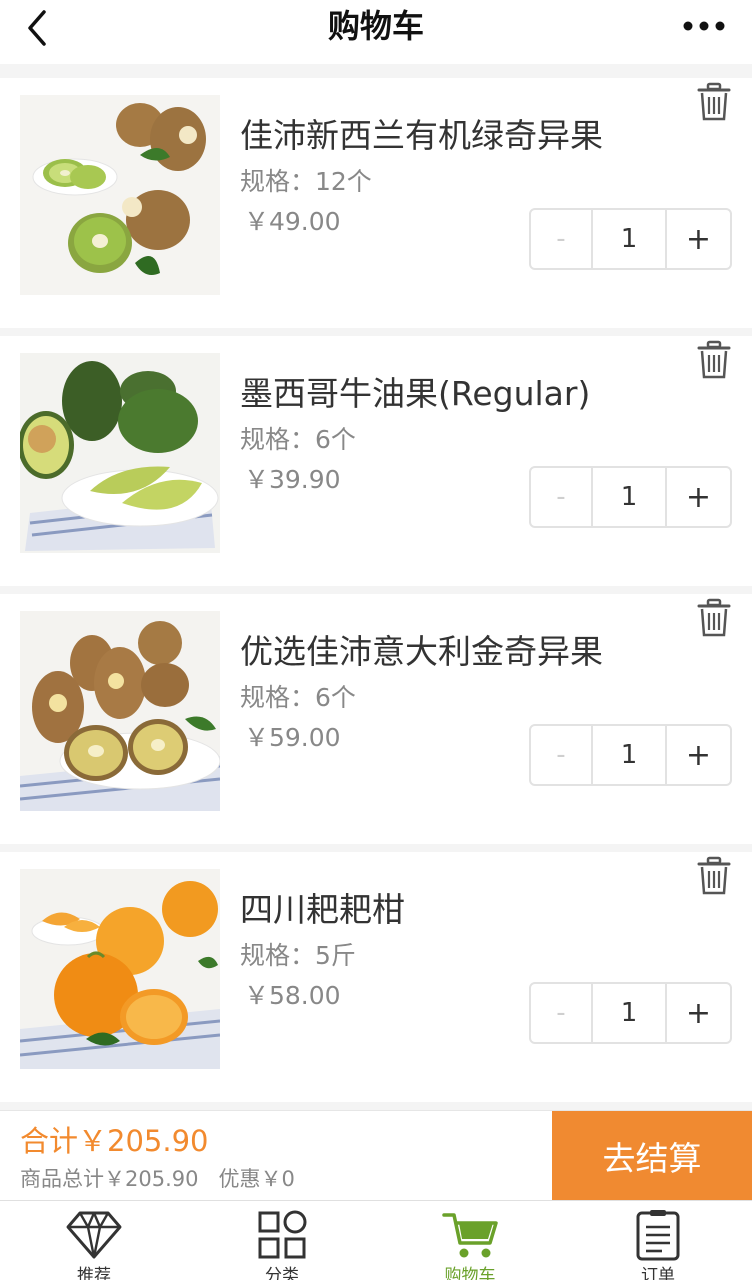  What do you see at coordinates (298, 955) in the screenshot?
I see `product-spec: 规格：5斤` at bounding box center [298, 955].